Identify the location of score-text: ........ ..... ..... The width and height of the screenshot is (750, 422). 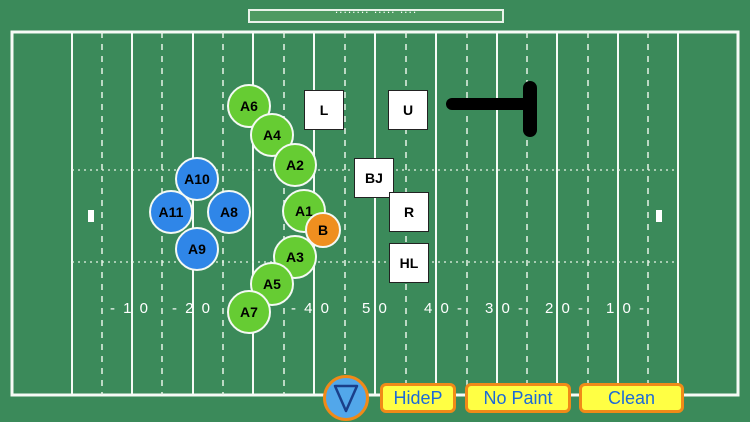
(376, 9).